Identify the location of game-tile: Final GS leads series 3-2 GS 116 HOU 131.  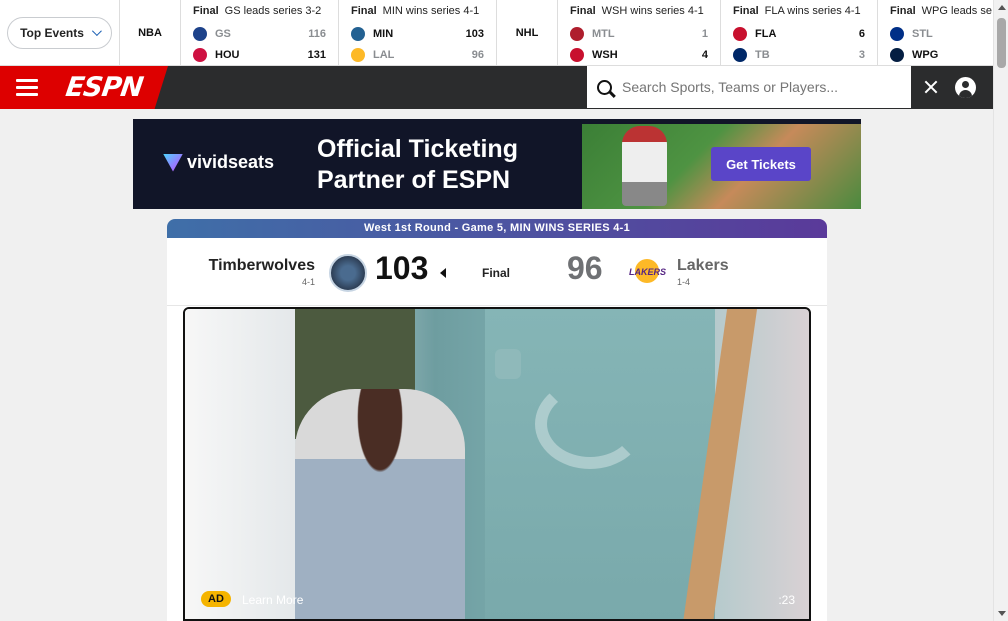
(260, 32).